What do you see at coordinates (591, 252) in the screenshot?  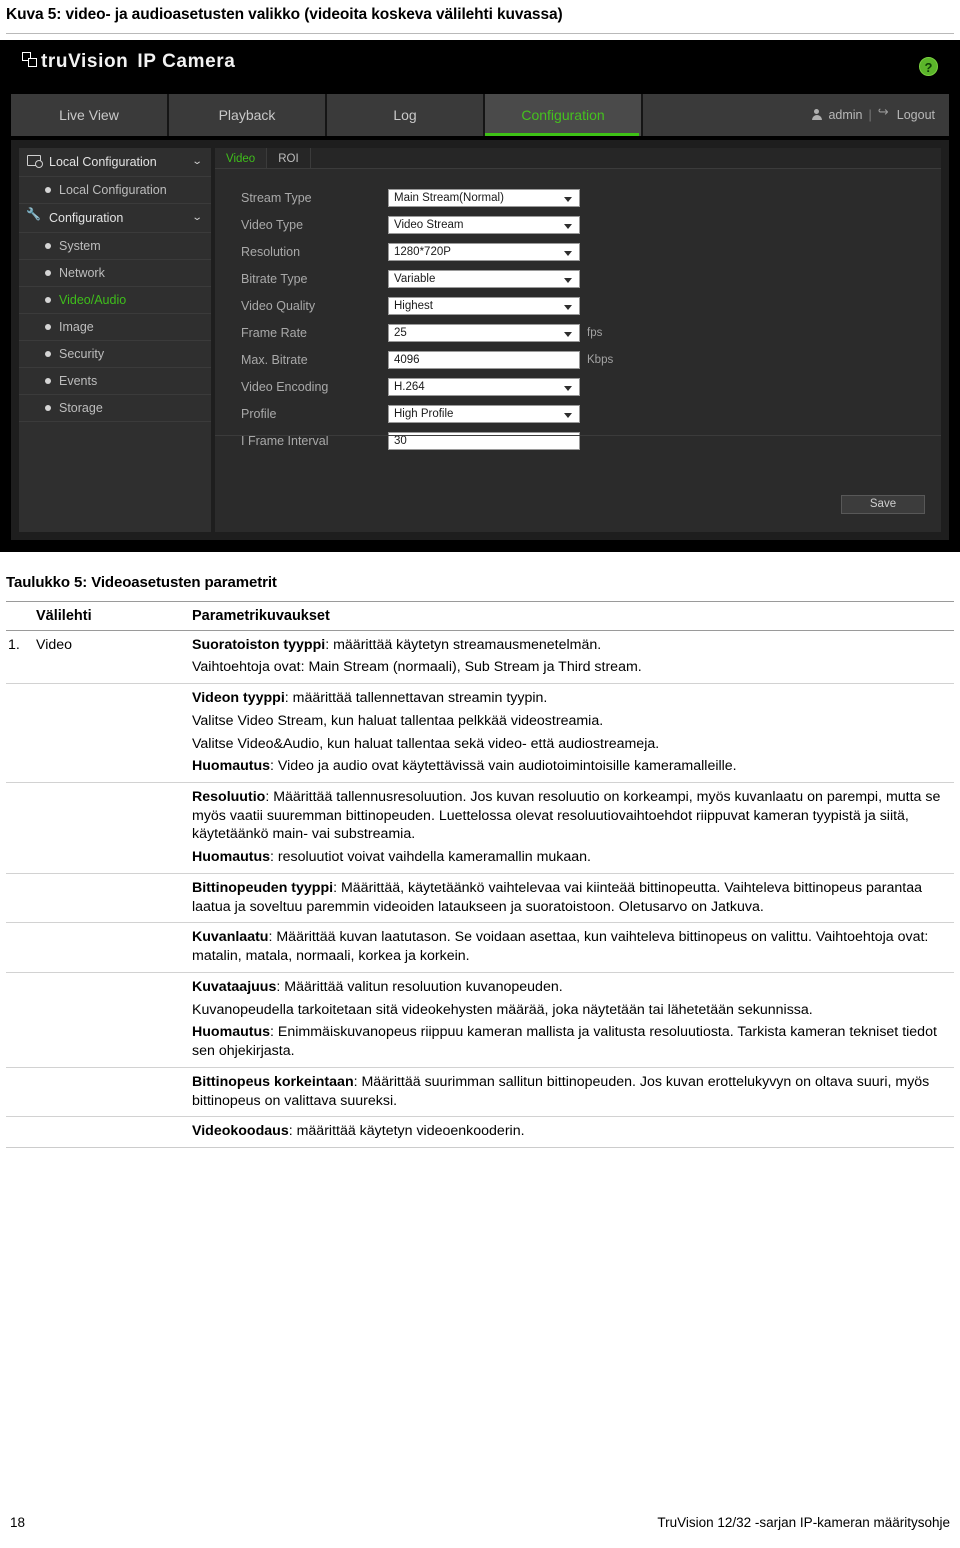 I see `field-row-resolution: Resolution 1280*720P` at bounding box center [591, 252].